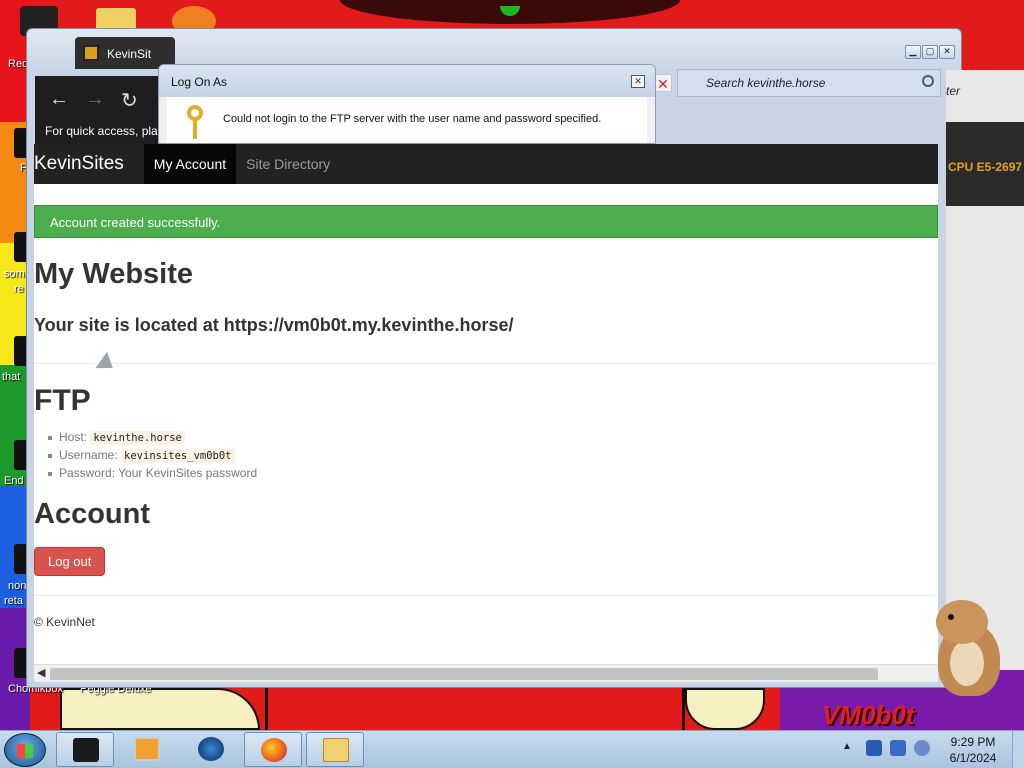 The image size is (1024, 768). Describe the element at coordinates (486, 164) in the screenshot. I see `site-navbar: KevinSites My Account Site Directory` at that location.